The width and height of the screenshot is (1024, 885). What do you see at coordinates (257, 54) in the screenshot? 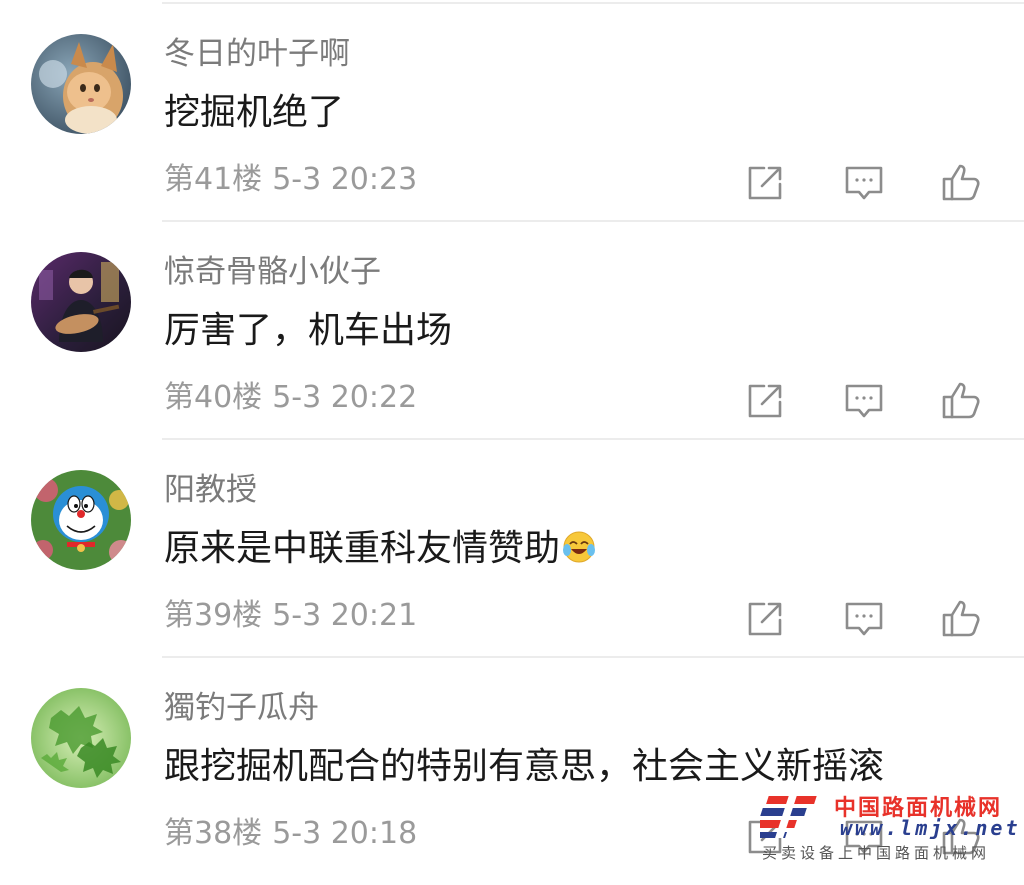
I see `username: 冬日的叶子啊` at bounding box center [257, 54].